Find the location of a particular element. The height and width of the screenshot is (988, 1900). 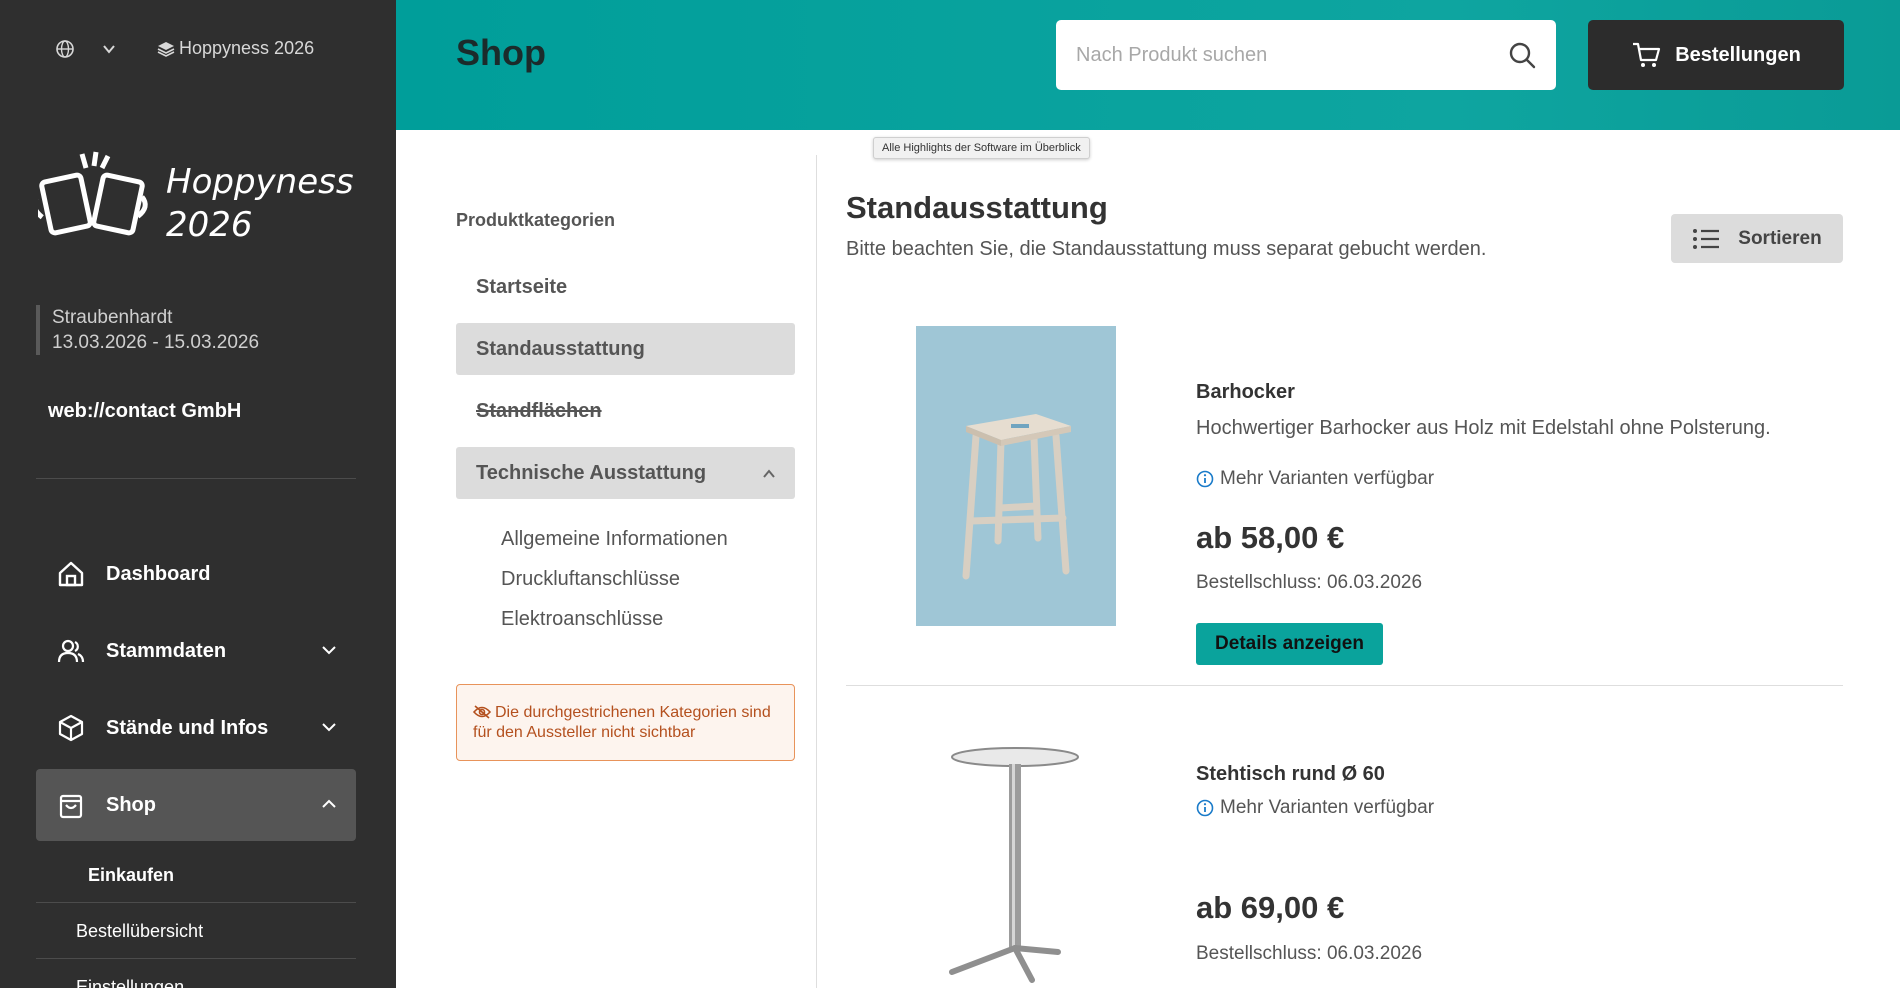

nav-shop: Shop is located at coordinates (196, 805).